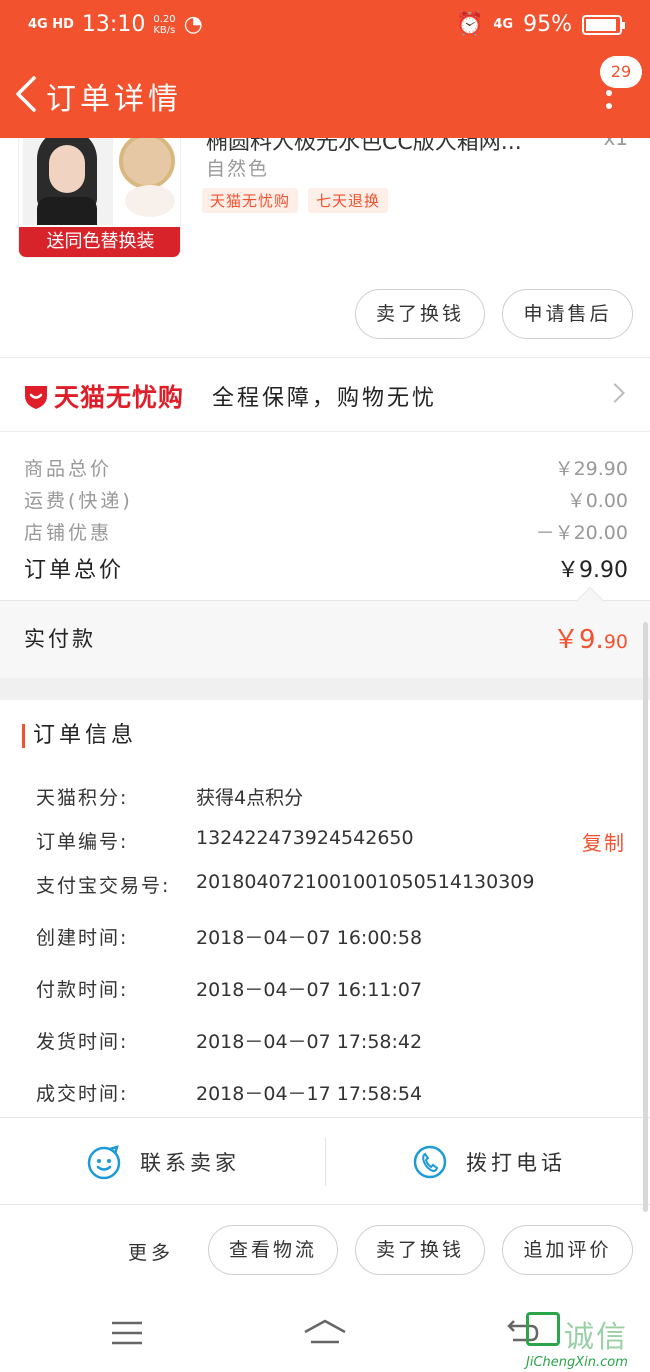 The image size is (650, 1372). I want to click on system-nav-bar: 诚信 JiChengXin.com, so click(325, 1333).